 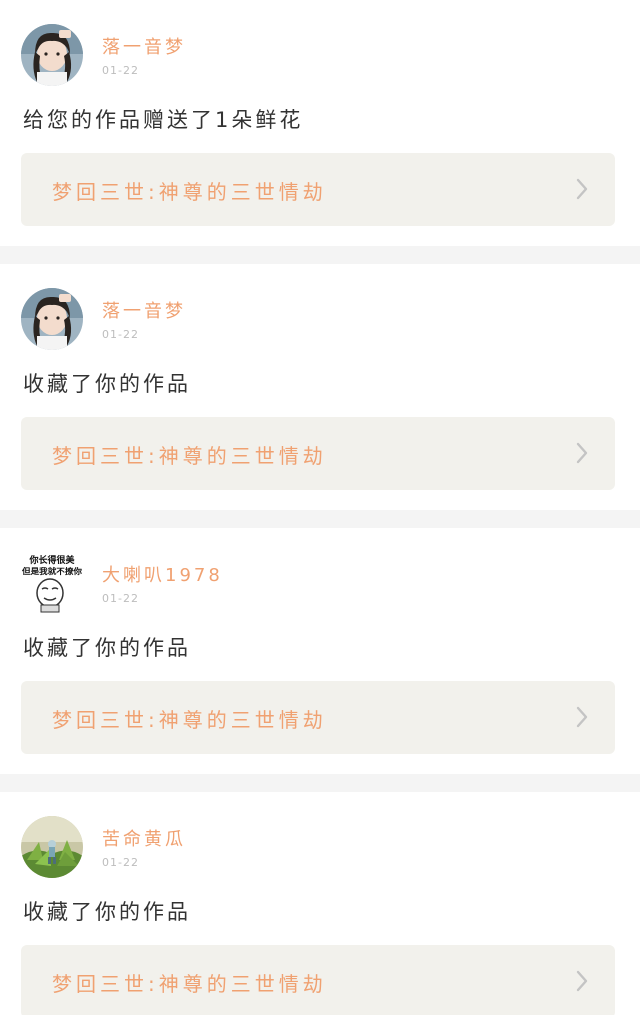 I want to click on meme-caption-line2: 但是我就不撩你, so click(x=51, y=571).